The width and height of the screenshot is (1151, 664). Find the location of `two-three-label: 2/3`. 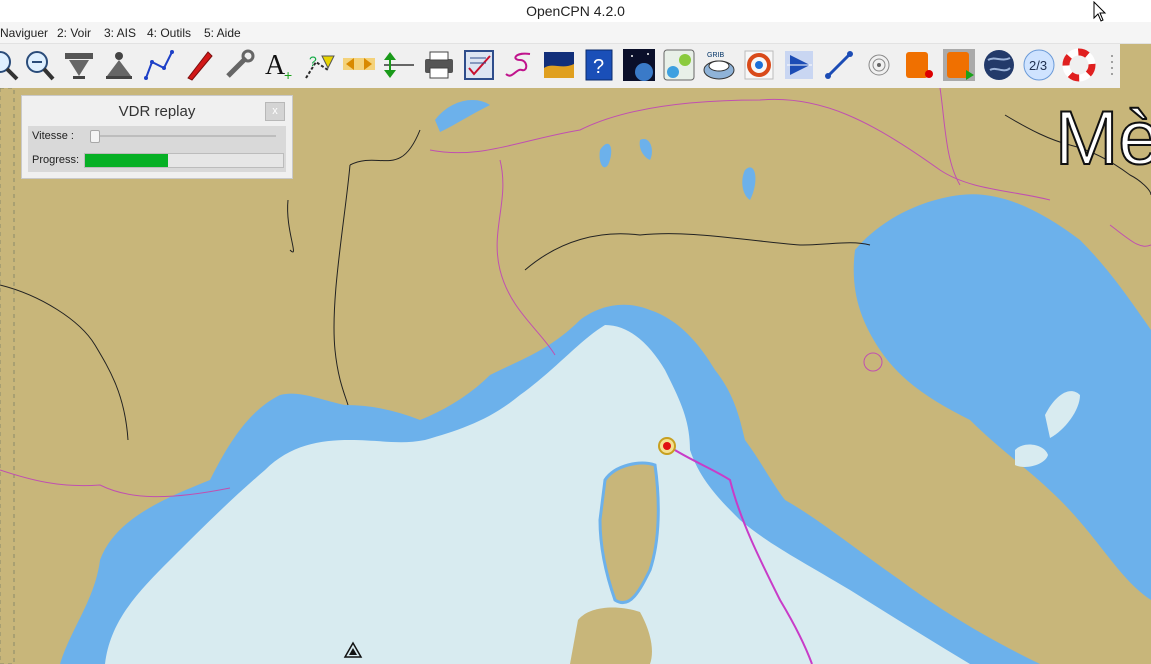

two-three-label: 2/3 is located at coordinates (1038, 65).